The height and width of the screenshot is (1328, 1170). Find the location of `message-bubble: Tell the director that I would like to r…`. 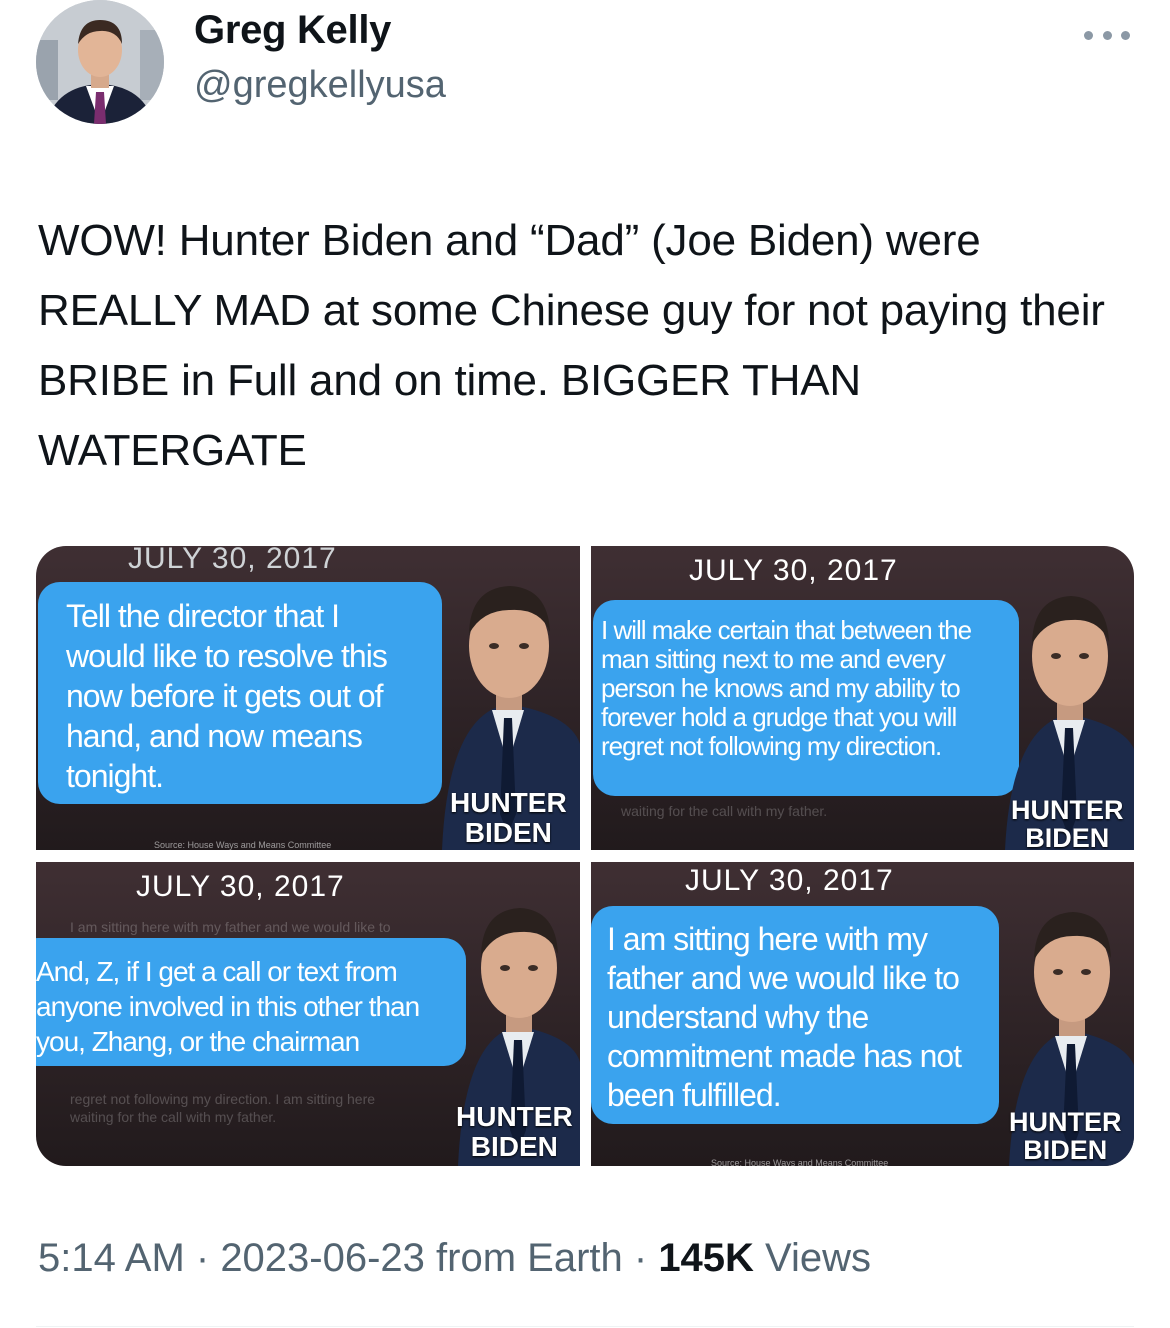

message-bubble: Tell the director that I would like to r… is located at coordinates (240, 693).